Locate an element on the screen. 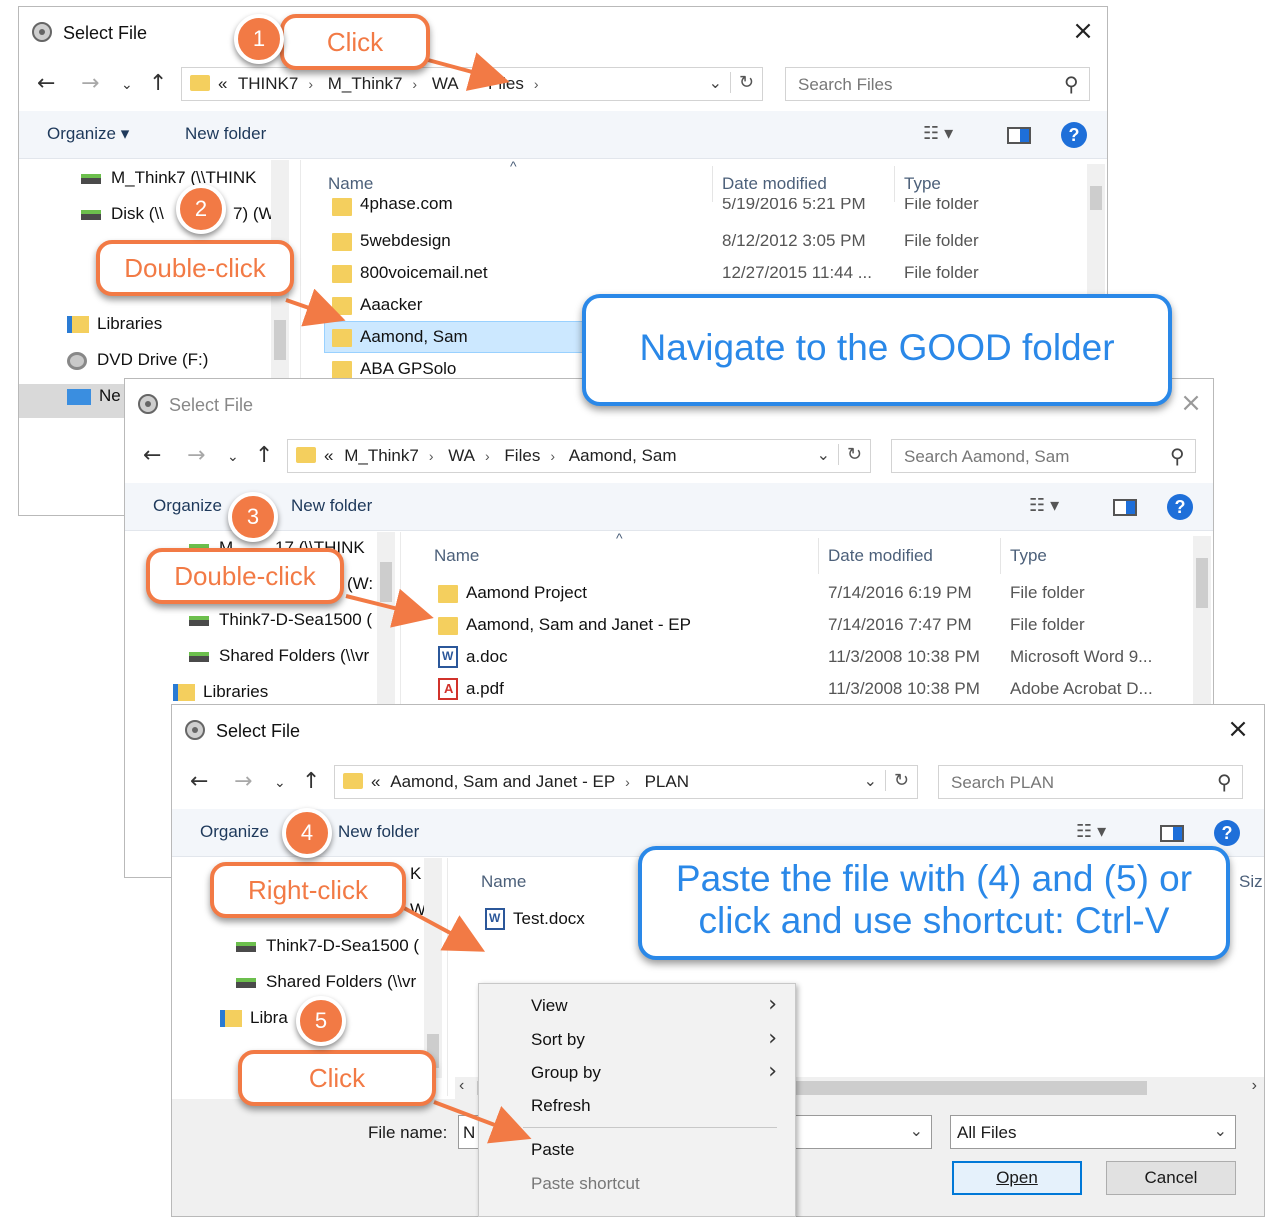  cancel-button: Cancel is located at coordinates (1171, 1178).